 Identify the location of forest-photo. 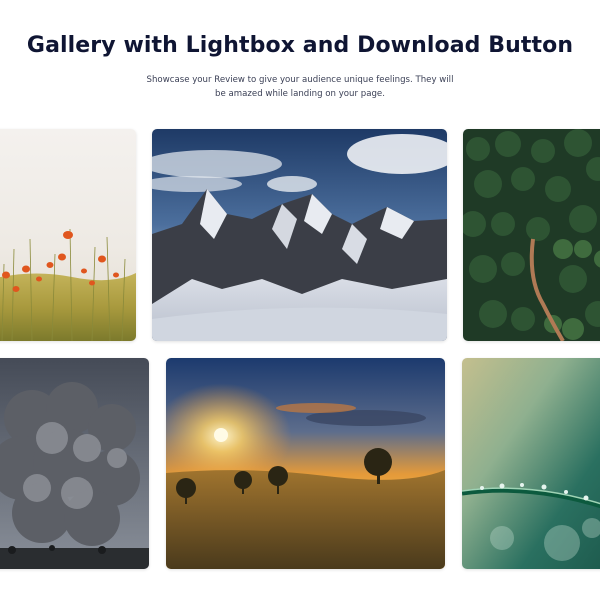
(531, 235).